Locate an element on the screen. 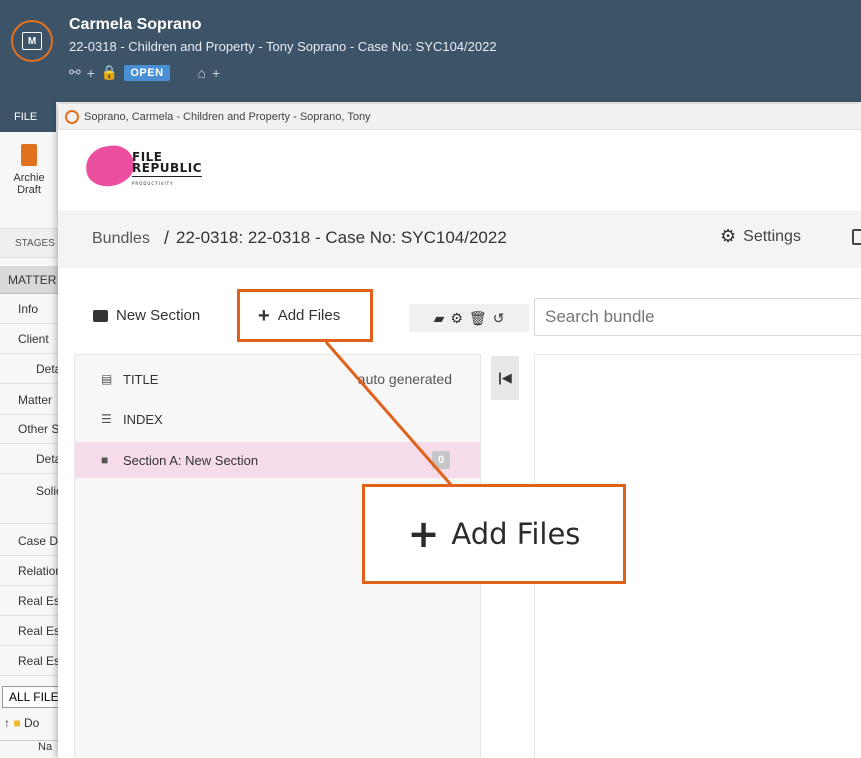 The height and width of the screenshot is (758, 861). add-files-highlight is located at coordinates (305, 315).